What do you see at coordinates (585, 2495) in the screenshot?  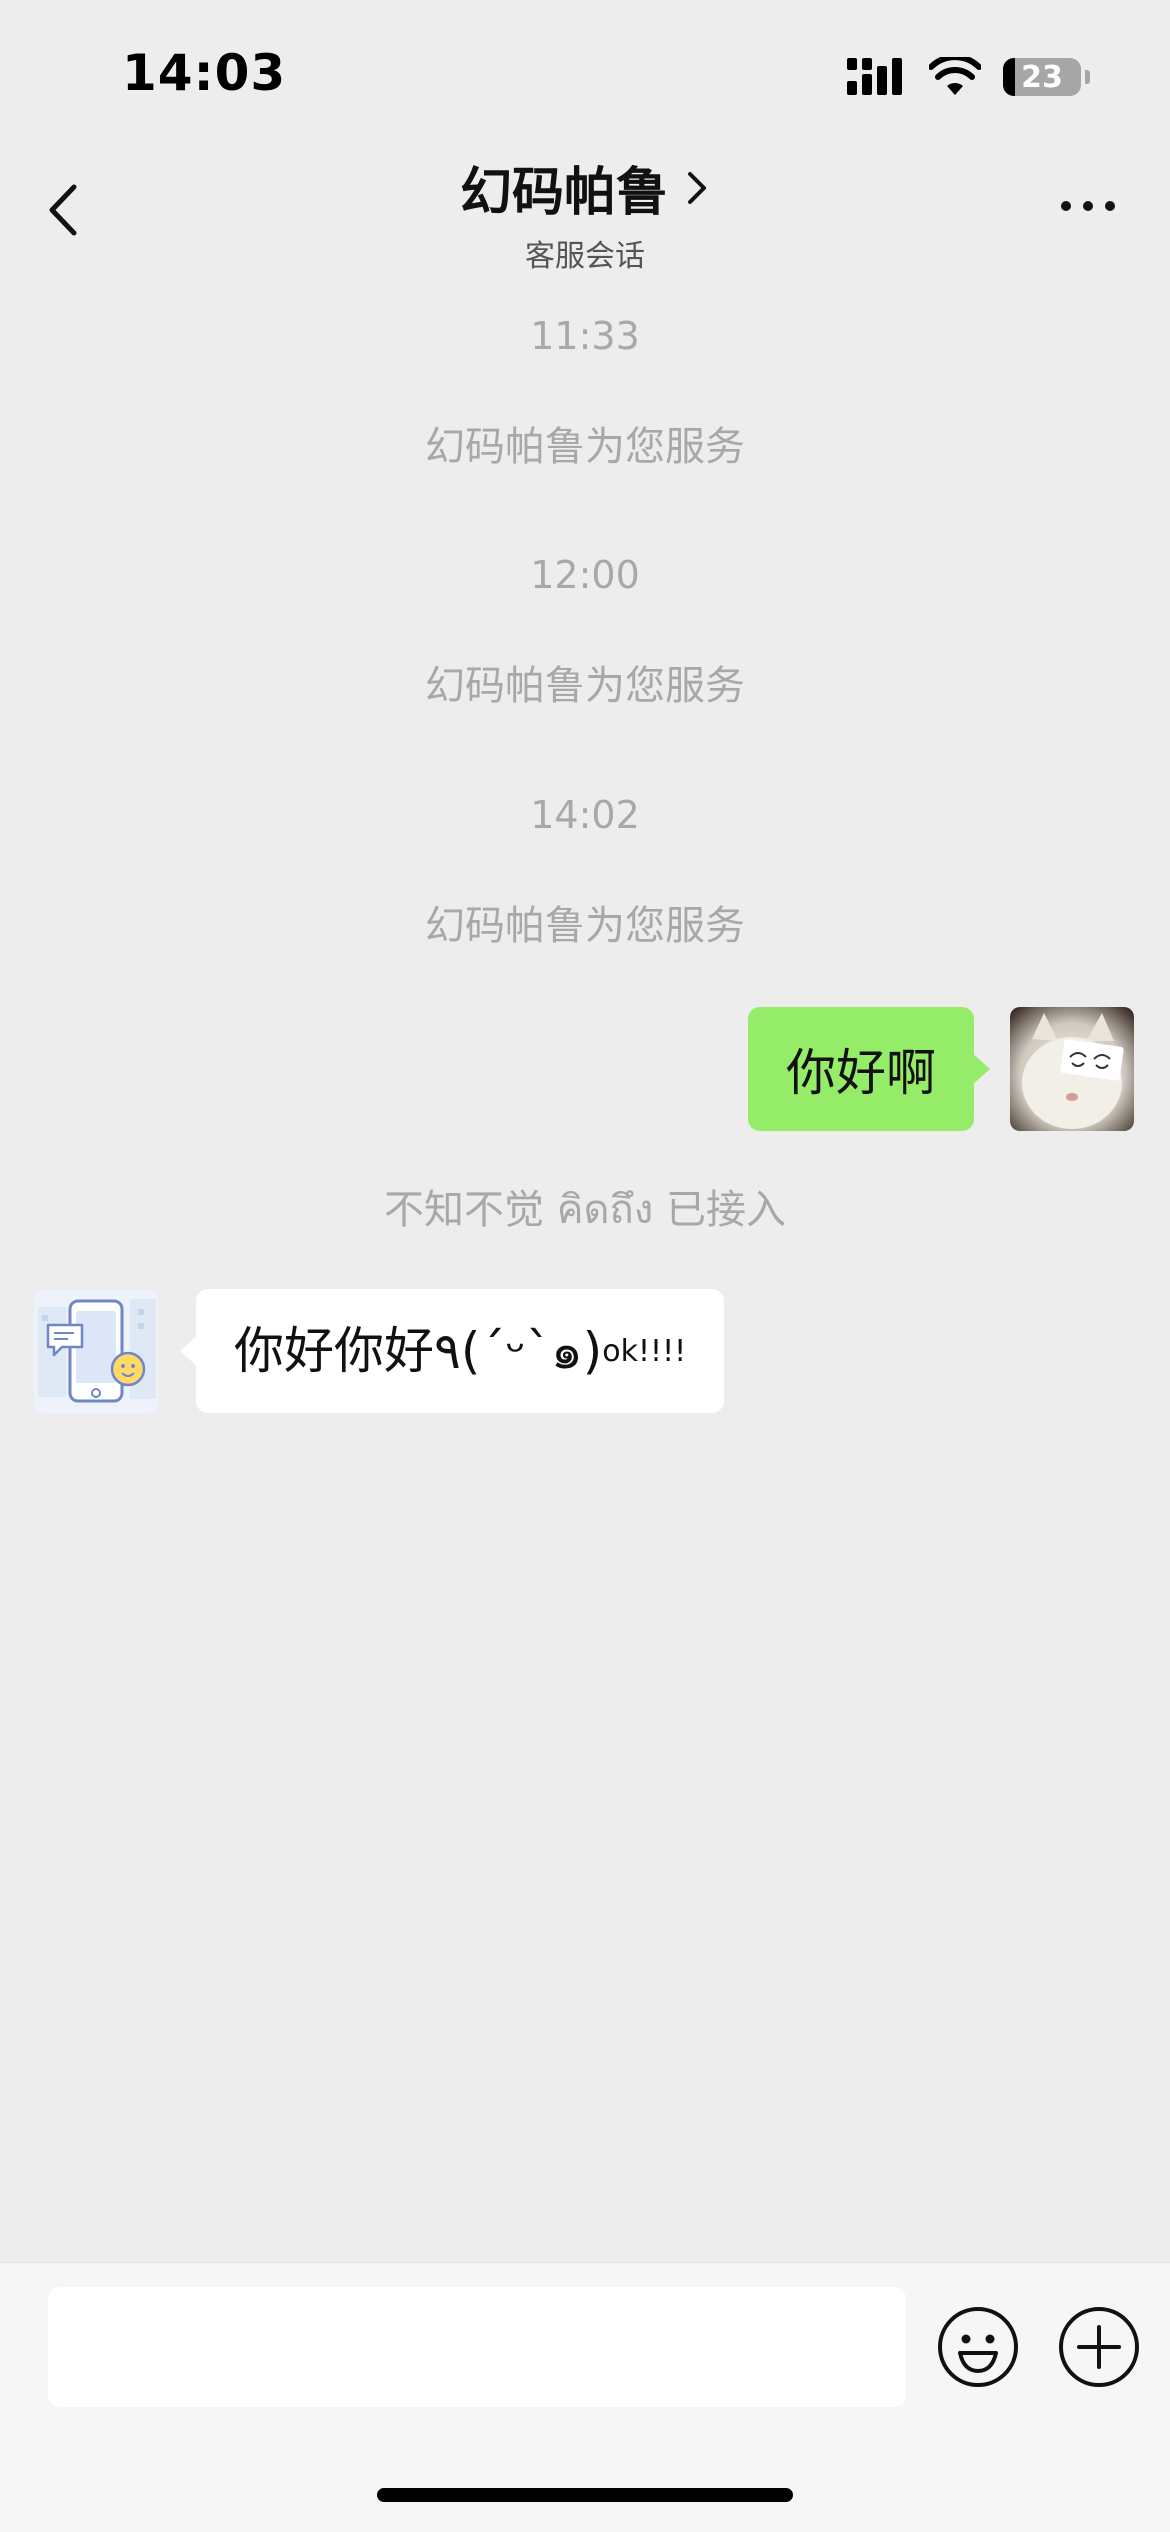 I see `home-indicator` at bounding box center [585, 2495].